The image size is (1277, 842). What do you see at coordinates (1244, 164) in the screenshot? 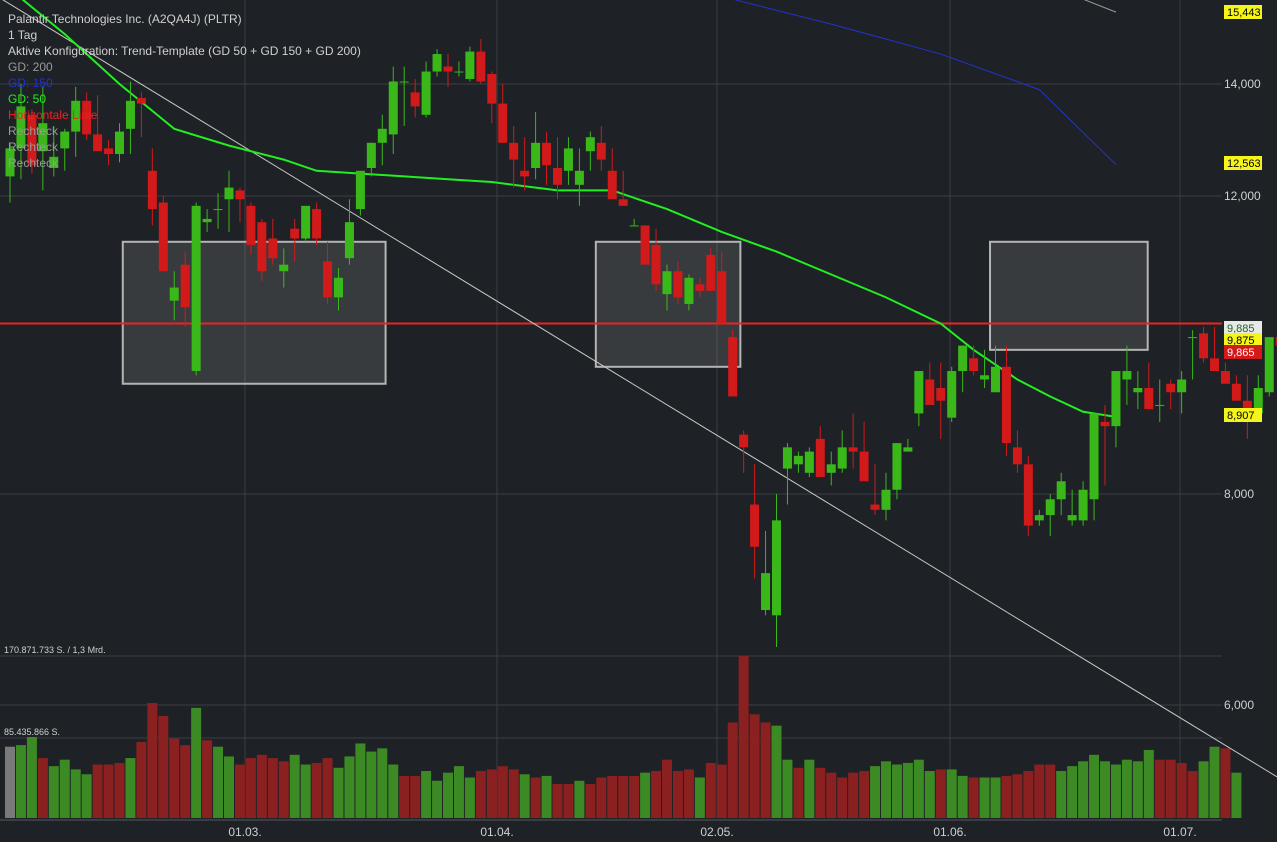
I see `price-label-text: 12,563` at bounding box center [1244, 164].